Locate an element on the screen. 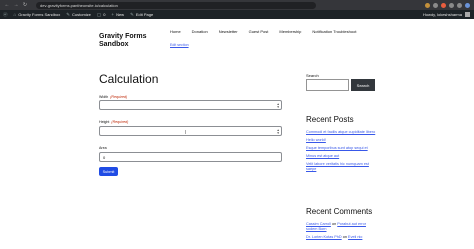  back-icon: ← is located at coordinates (7, 5).